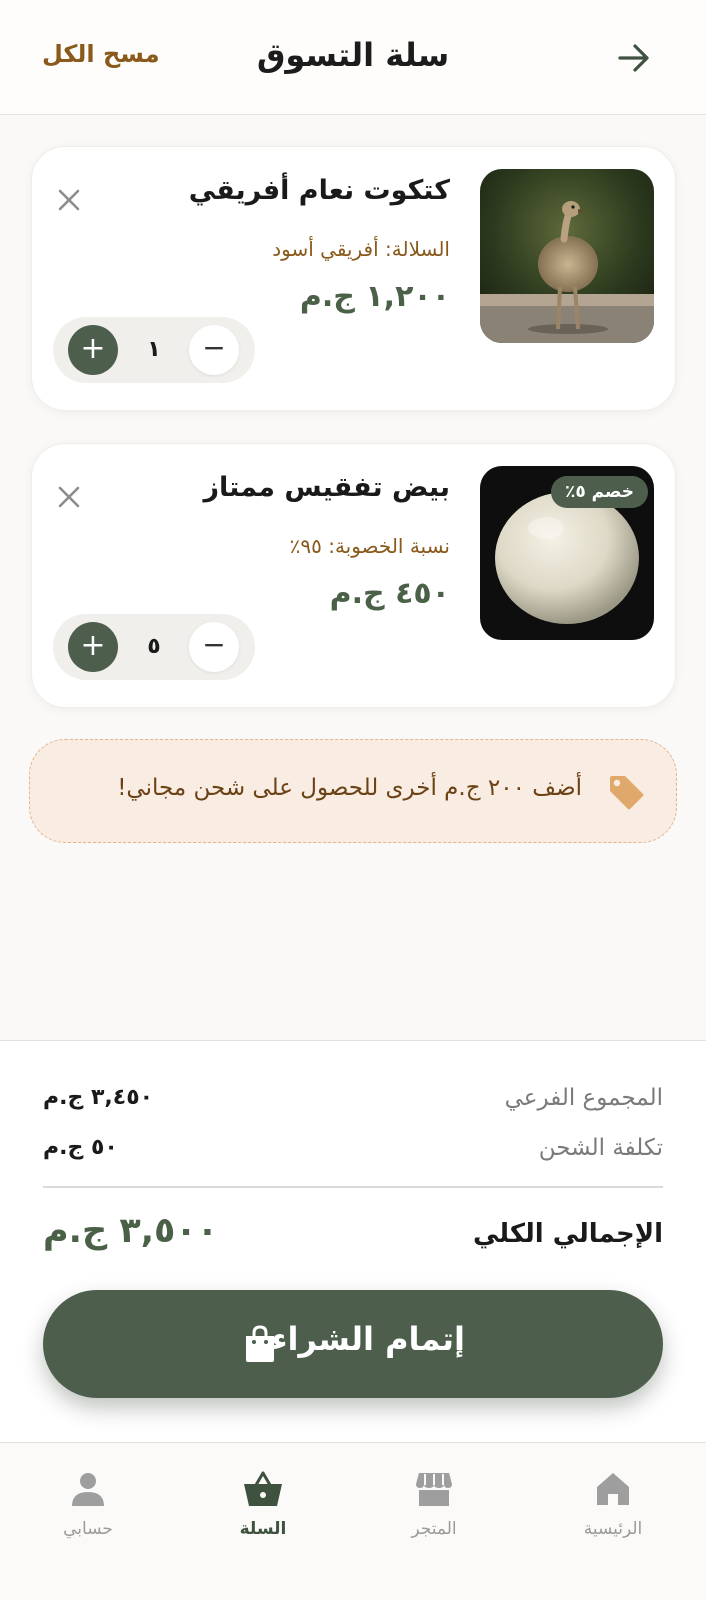 Image resolution: width=706 pixels, height=1600 pixels. I want to click on basket-icon, so click(263, 1488).